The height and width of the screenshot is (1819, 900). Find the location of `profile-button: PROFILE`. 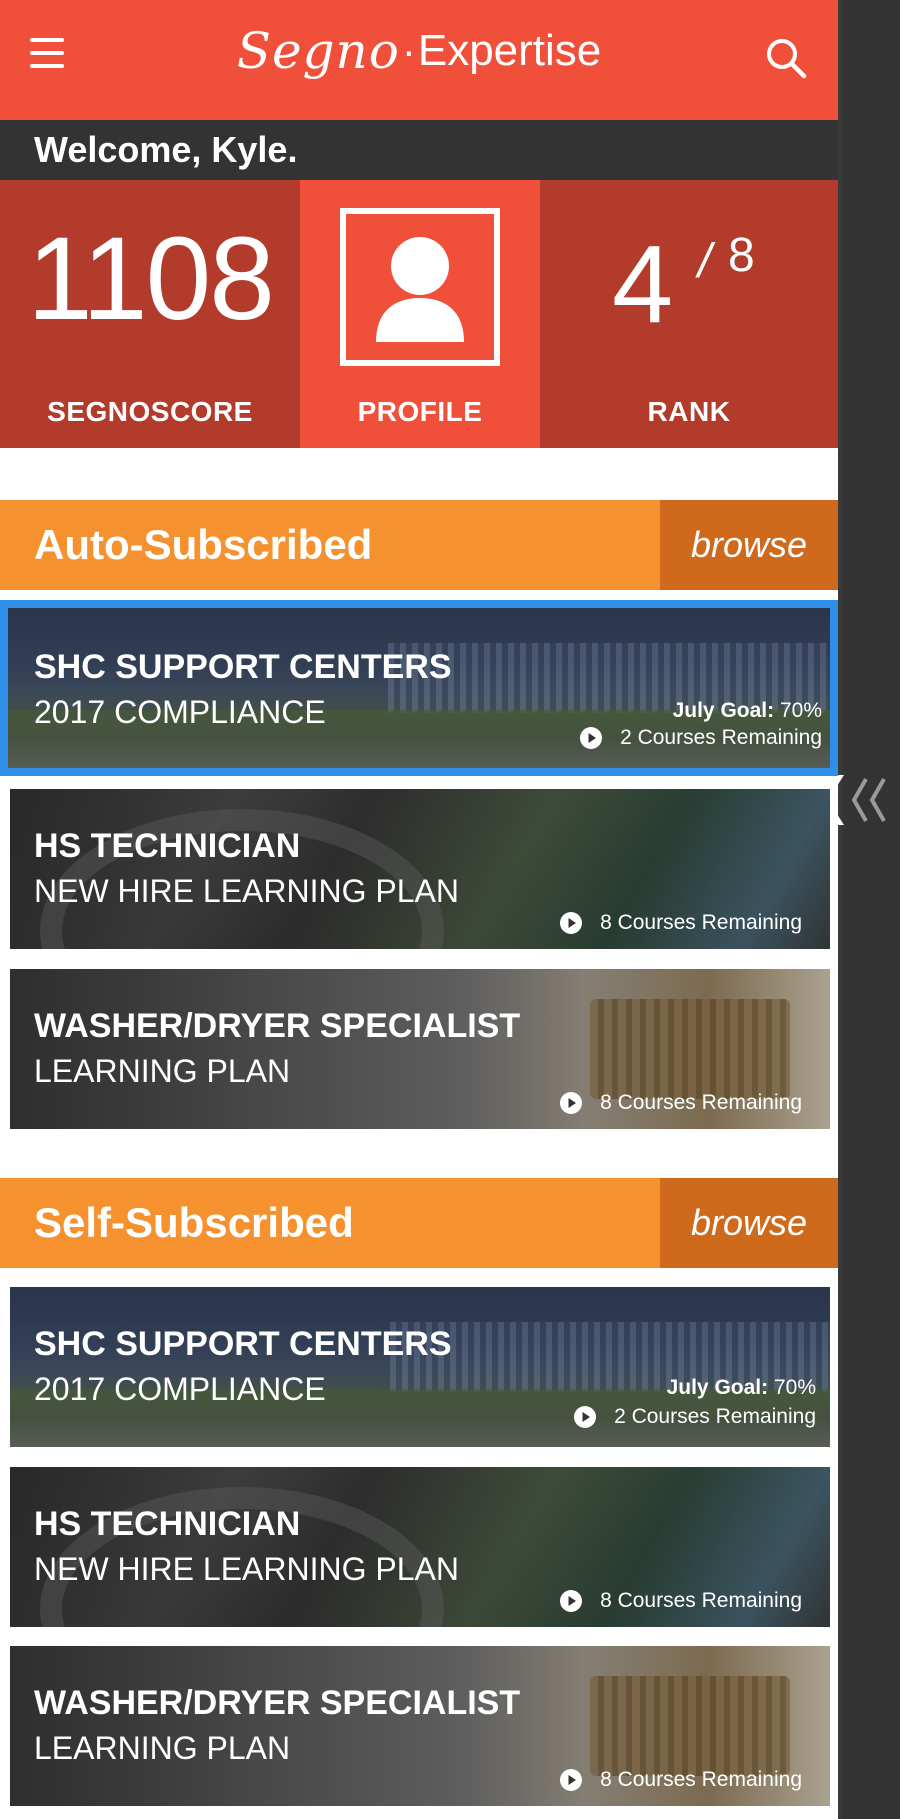

profile-button: PROFILE is located at coordinates (420, 314).